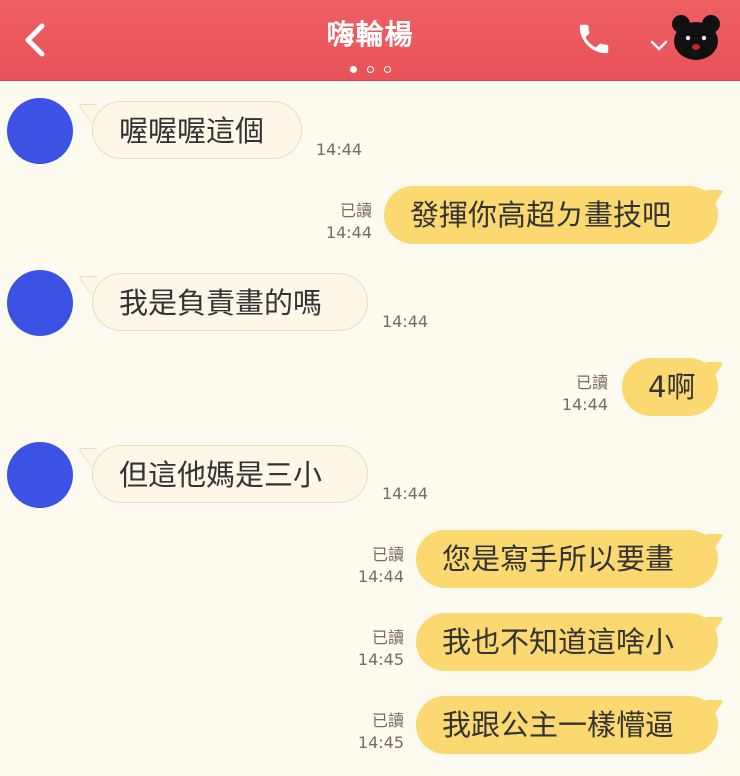 The height and width of the screenshot is (776, 740). Describe the element at coordinates (230, 474) in the screenshot. I see `incoming-message-bubble: 但這他媽是三小` at that location.